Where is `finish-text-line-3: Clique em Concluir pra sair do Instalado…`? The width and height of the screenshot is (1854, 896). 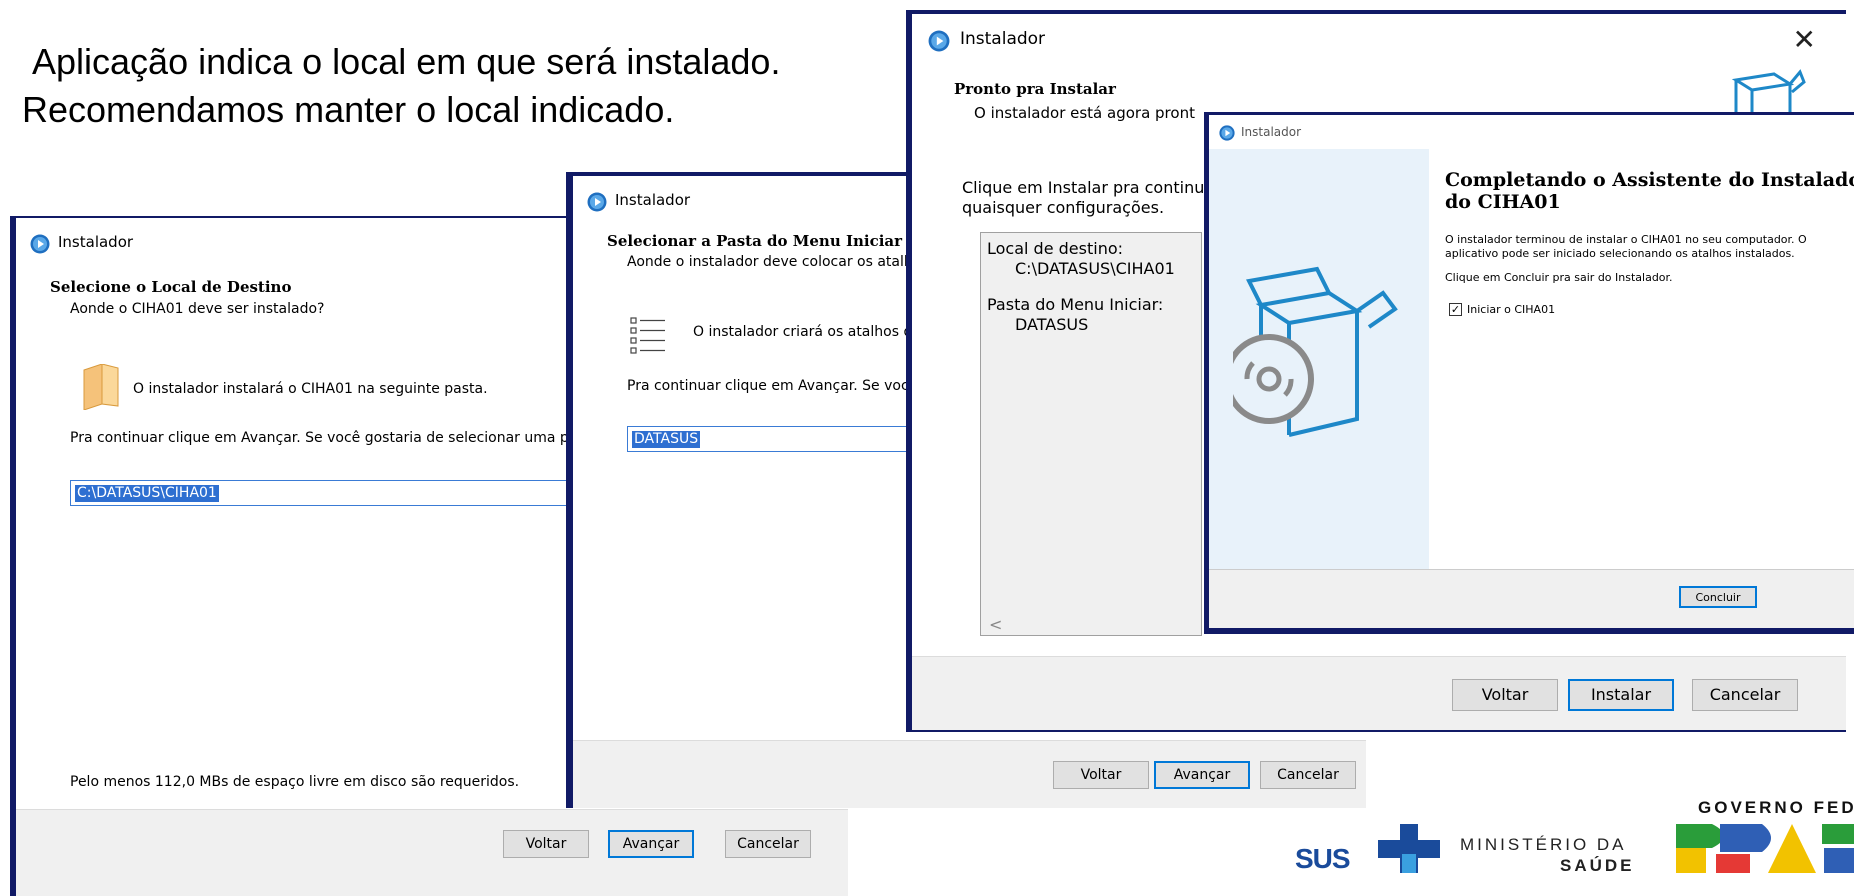
finish-text-line-3: Clique em Concluir pra sair do Instalado… is located at coordinates (1559, 277).